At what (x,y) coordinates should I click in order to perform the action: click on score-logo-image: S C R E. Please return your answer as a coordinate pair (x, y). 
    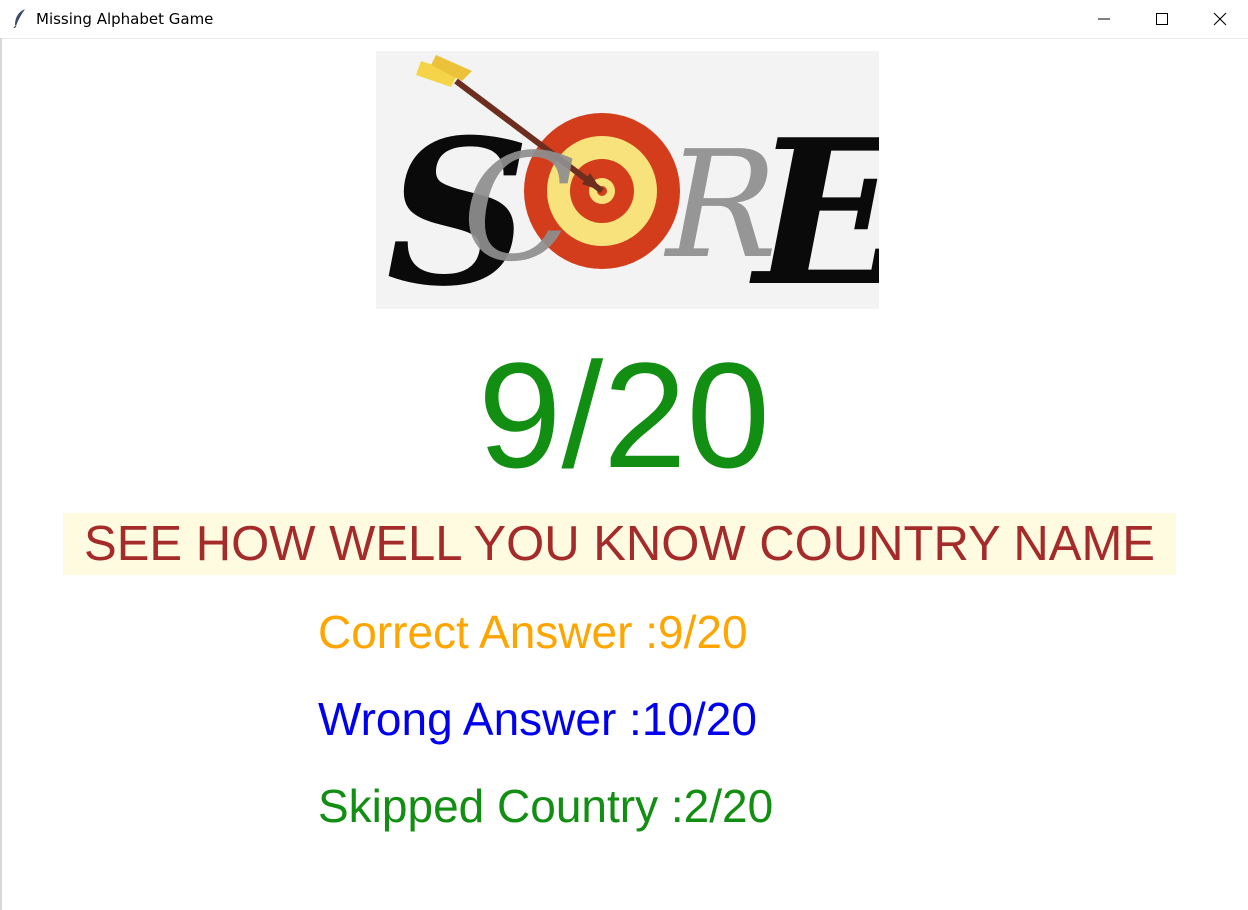
    Looking at the image, I should click on (627, 180).